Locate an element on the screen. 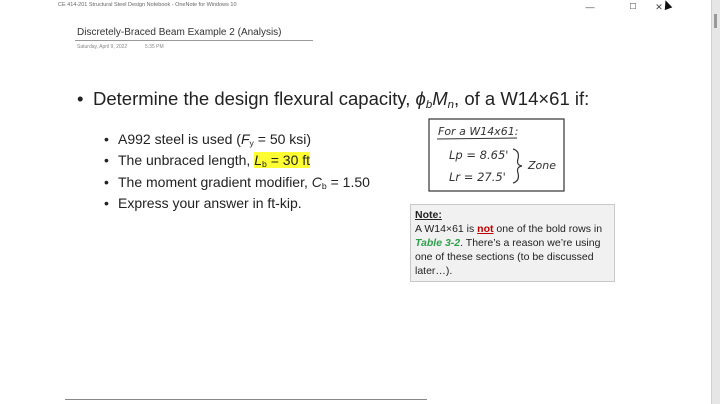 The image size is (720, 404). scrollbar-thumb is located at coordinates (715, 21).